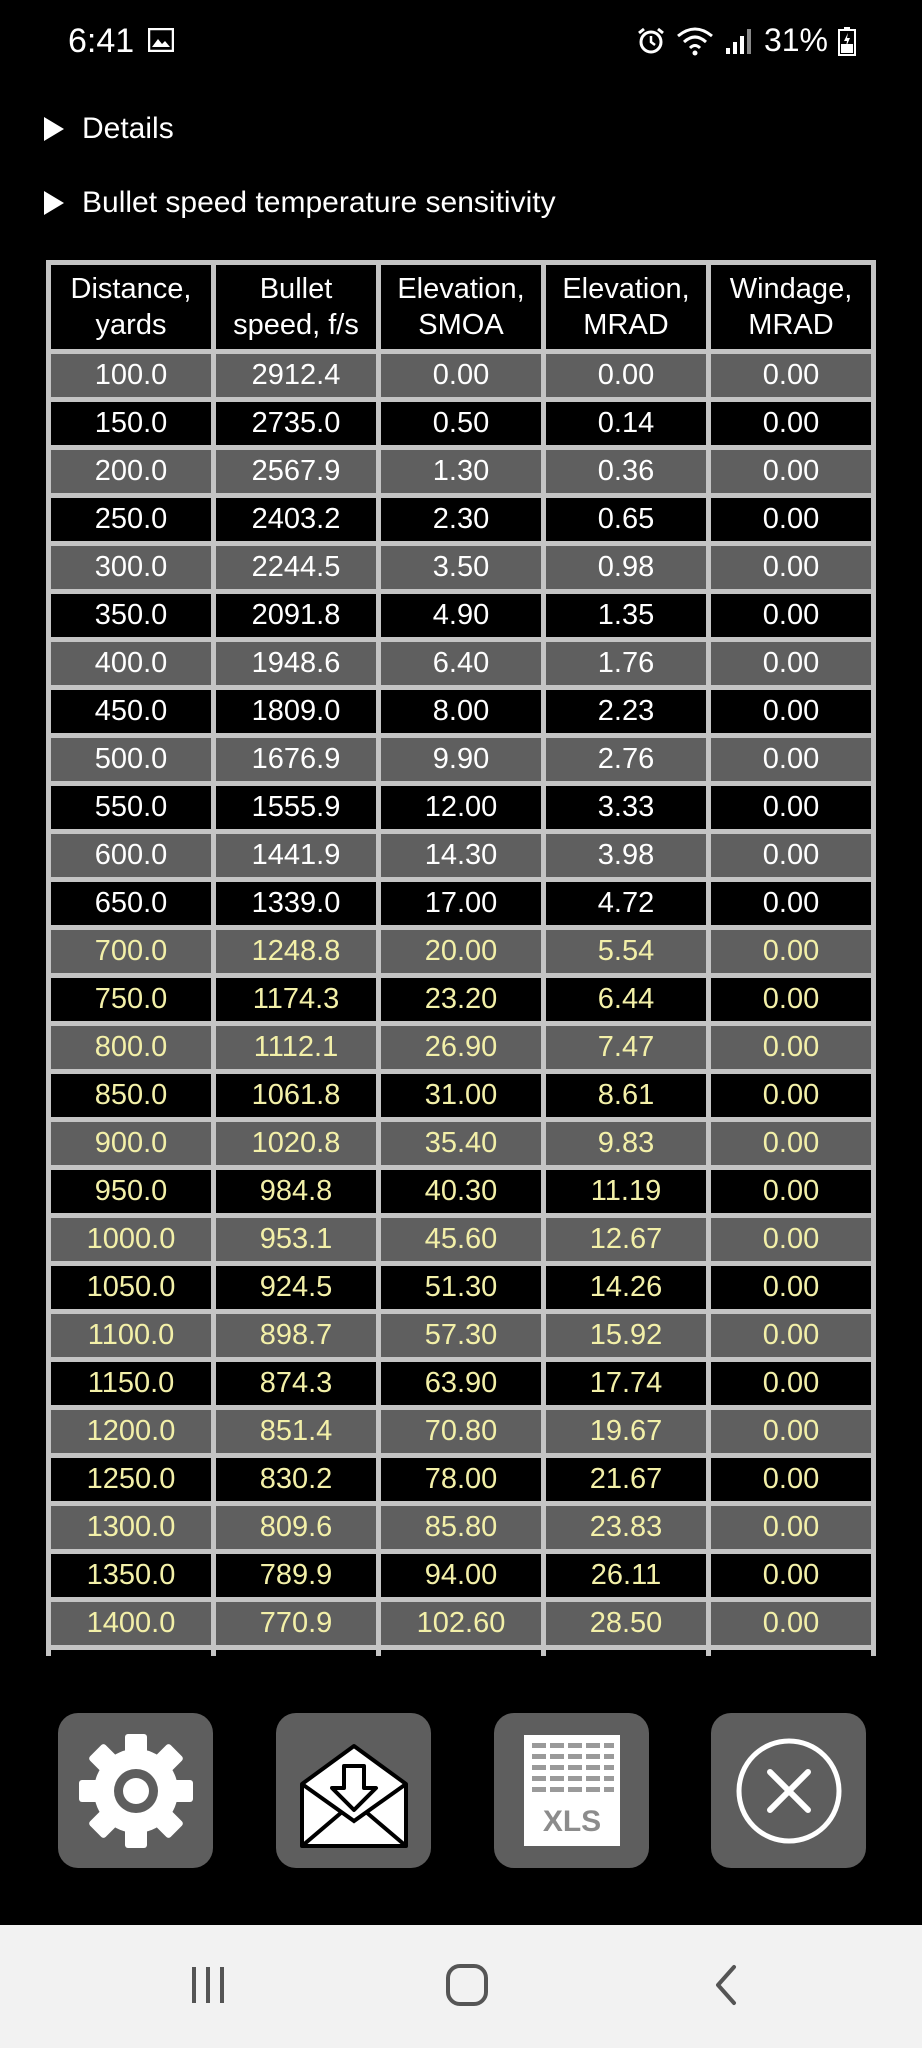 The image size is (922, 2048). Describe the element at coordinates (131, 375) in the screenshot. I see `cell-distance: 100.0` at that location.